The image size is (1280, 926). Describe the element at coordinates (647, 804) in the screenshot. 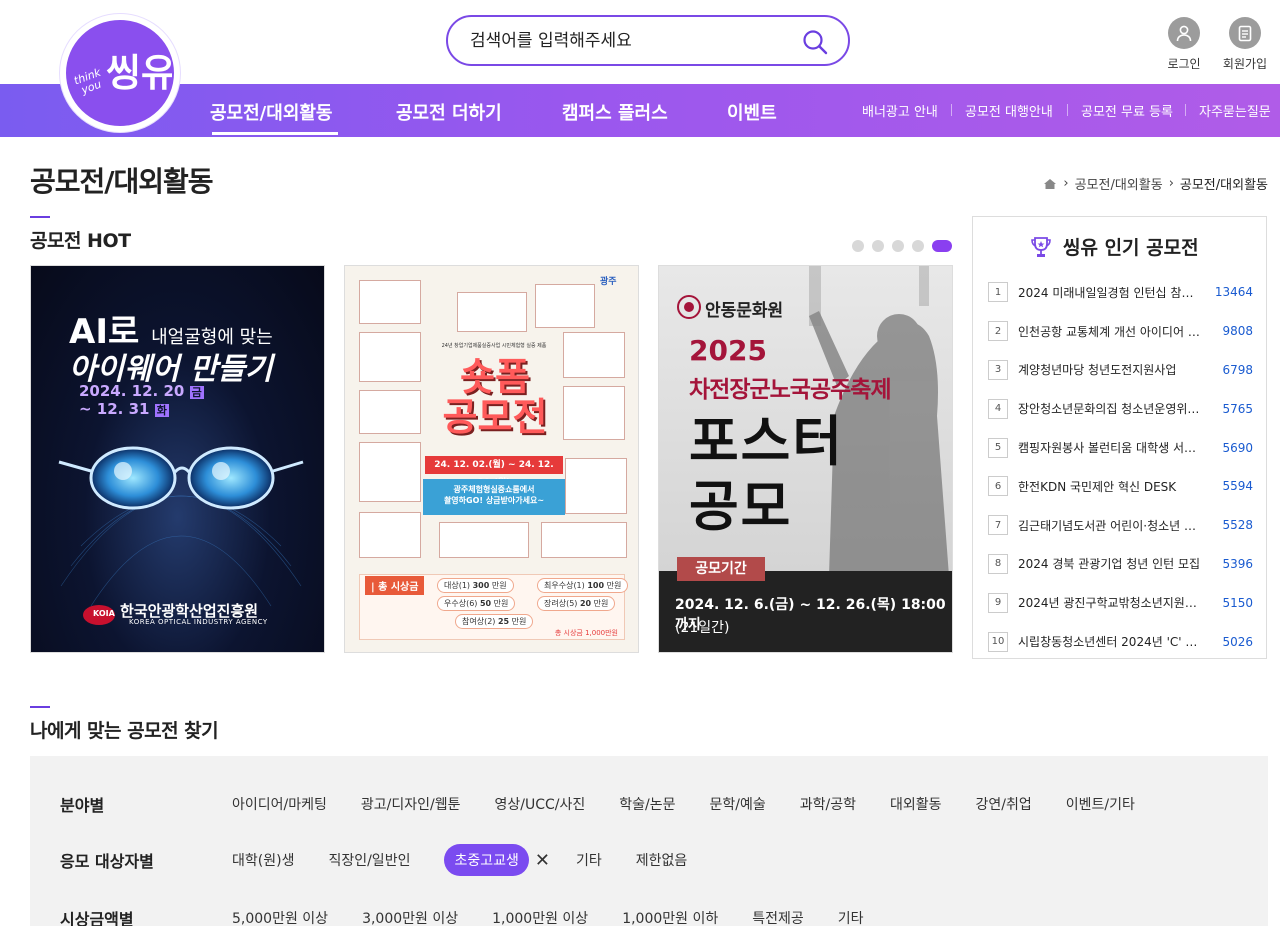

I see `filter-option: 학술/논문` at that location.